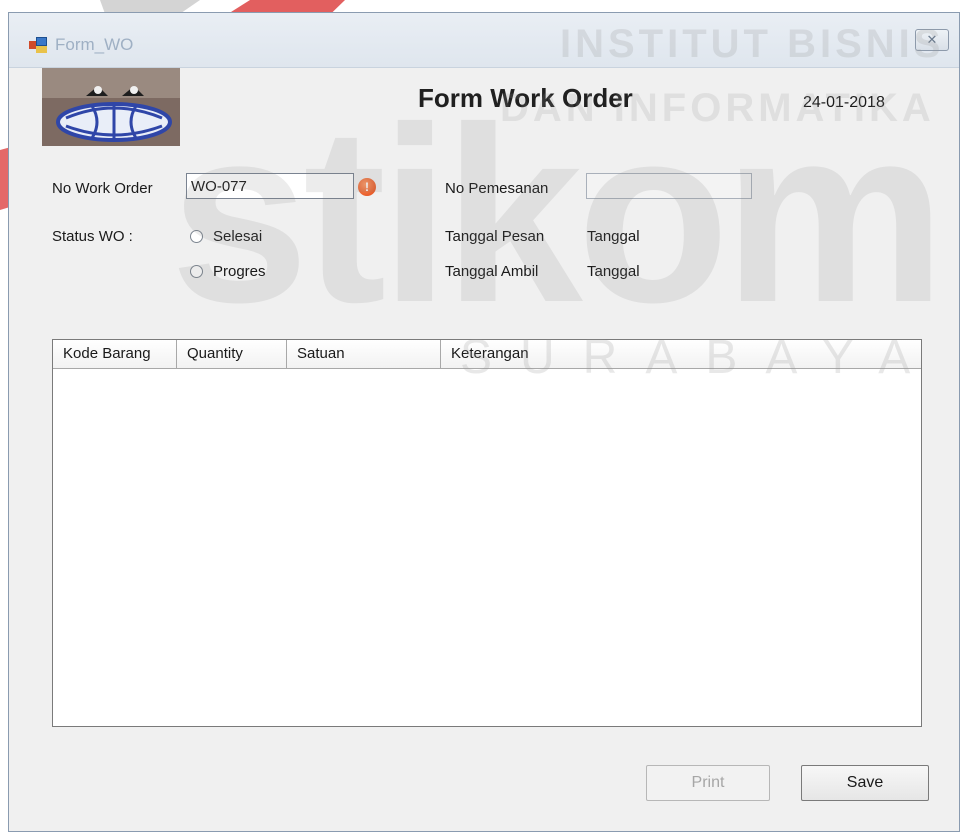 The height and width of the screenshot is (835, 966). I want to click on tanggal-pesan-label: Tanggal Pesan, so click(495, 236).